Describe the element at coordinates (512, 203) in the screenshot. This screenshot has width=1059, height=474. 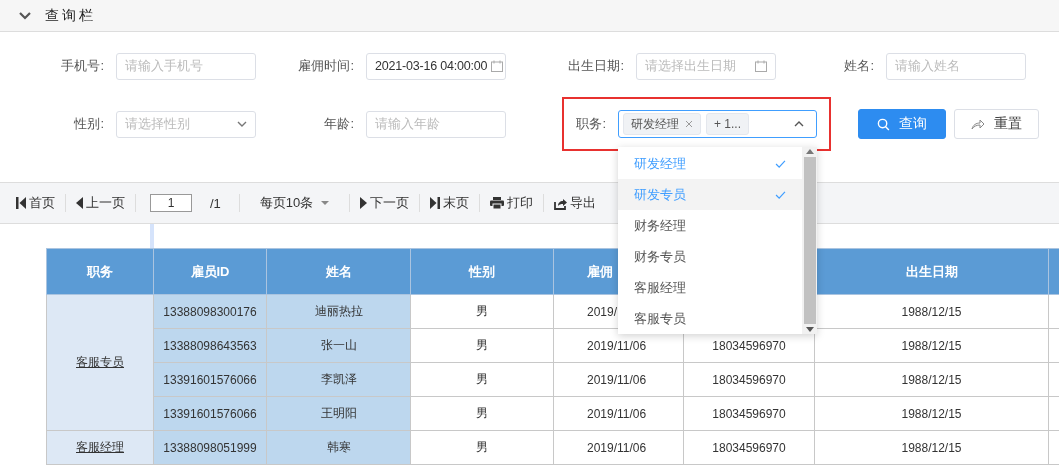
I see `print-button: 打印` at that location.